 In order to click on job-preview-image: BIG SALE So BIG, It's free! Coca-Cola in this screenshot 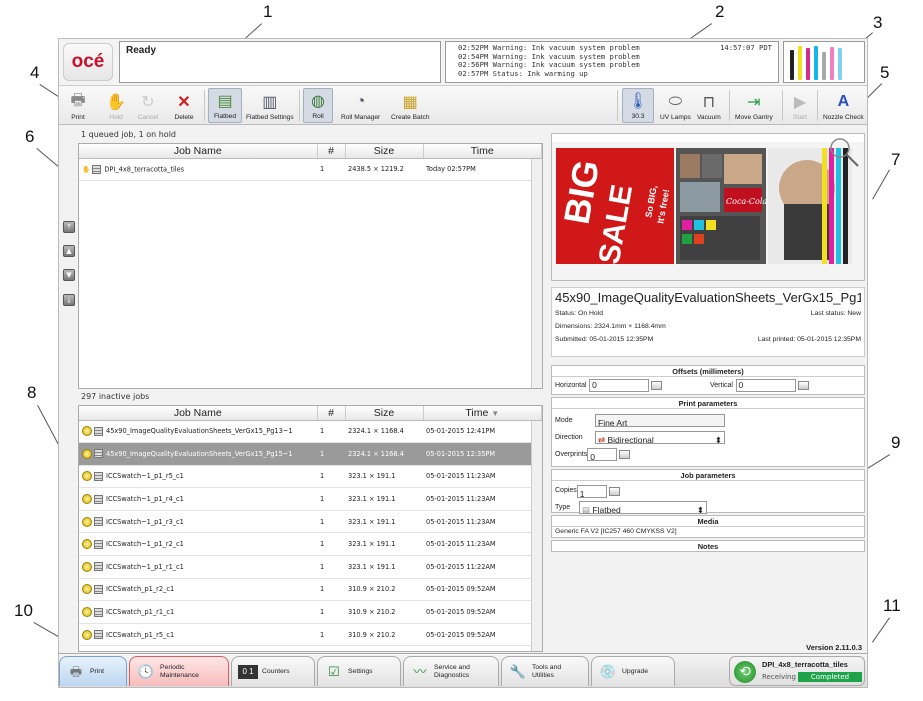, I will do `click(708, 207)`.